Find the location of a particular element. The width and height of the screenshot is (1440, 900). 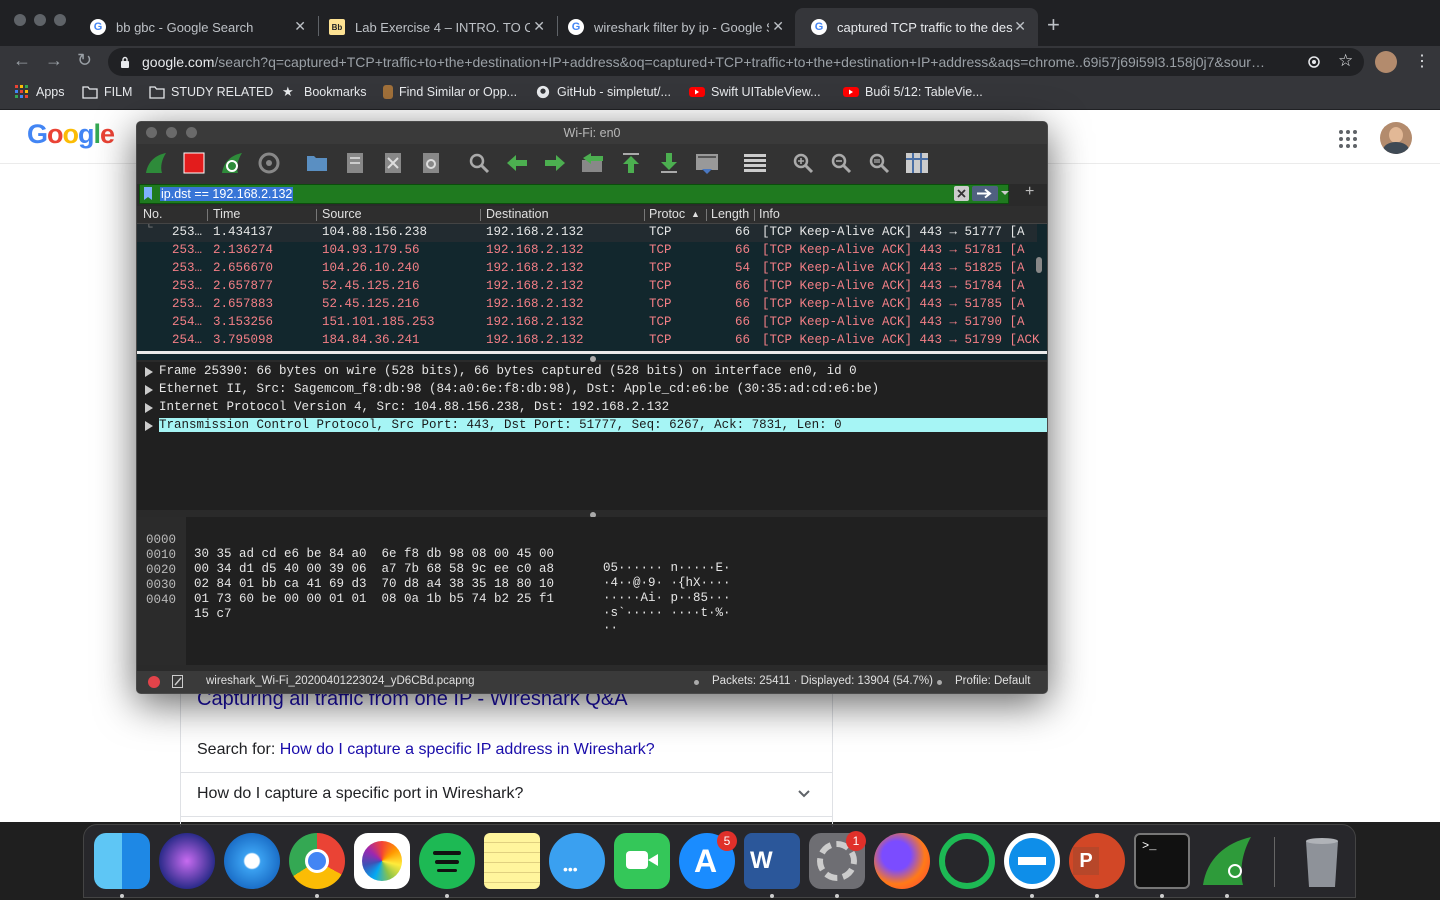

go-back-icon is located at coordinates (517, 163).